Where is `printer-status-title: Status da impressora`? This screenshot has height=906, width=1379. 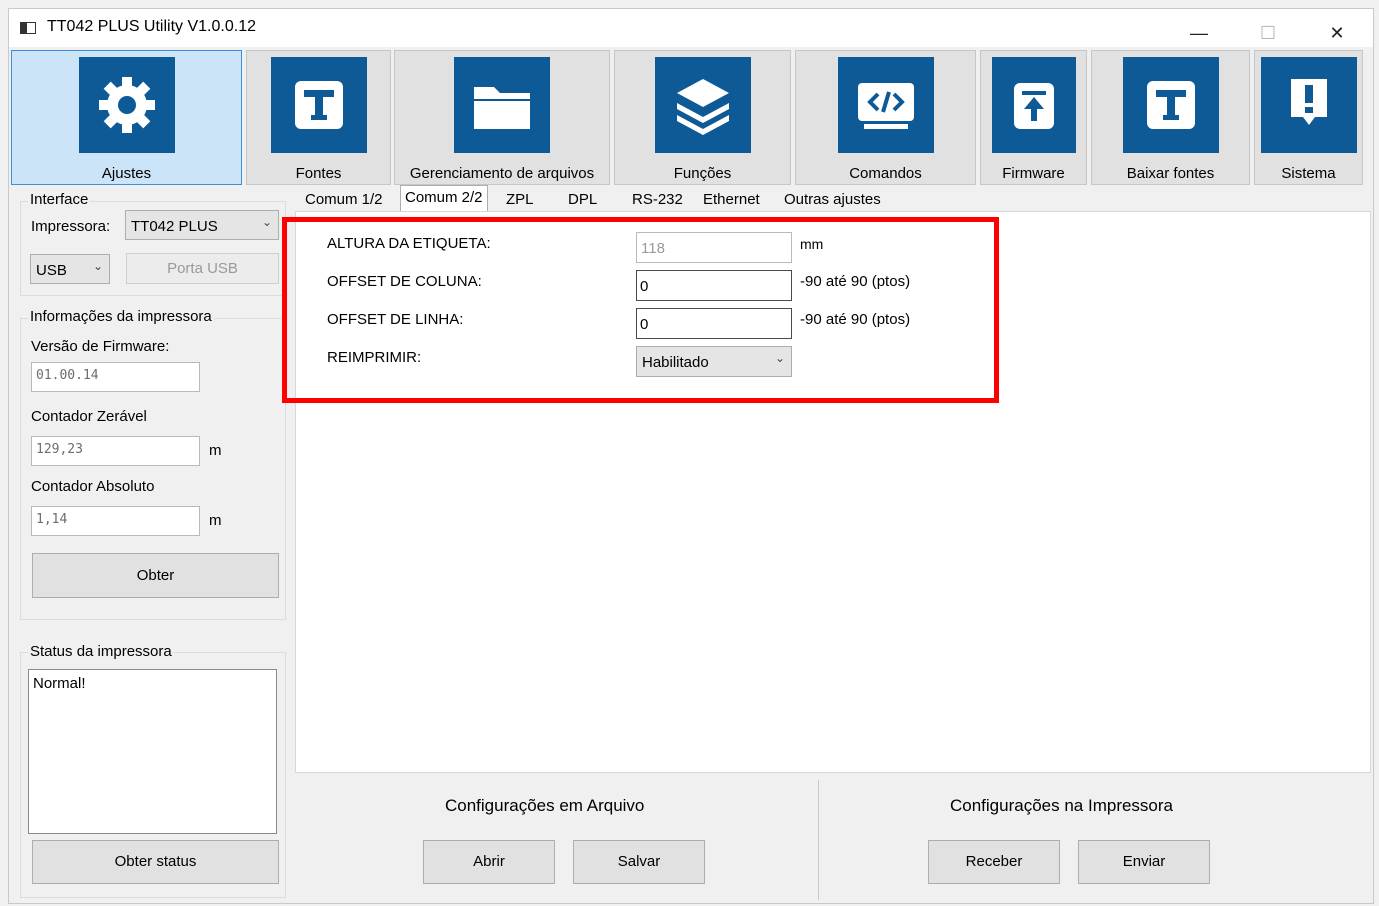
printer-status-title: Status da impressora is located at coordinates (101, 651).